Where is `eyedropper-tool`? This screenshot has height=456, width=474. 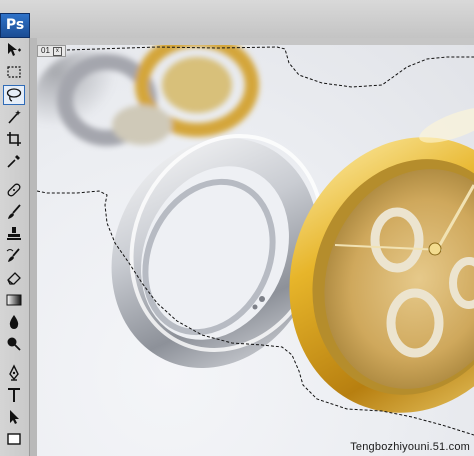 eyedropper-tool is located at coordinates (14, 161).